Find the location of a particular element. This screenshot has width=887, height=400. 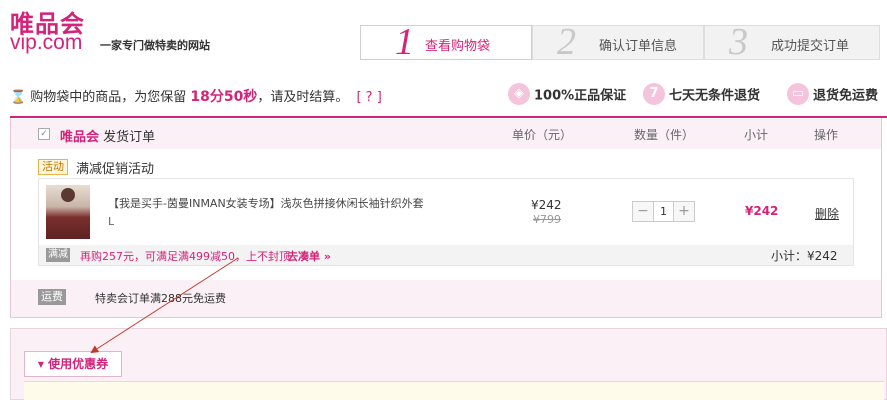

annotation-arrow is located at coordinates (164, 305).